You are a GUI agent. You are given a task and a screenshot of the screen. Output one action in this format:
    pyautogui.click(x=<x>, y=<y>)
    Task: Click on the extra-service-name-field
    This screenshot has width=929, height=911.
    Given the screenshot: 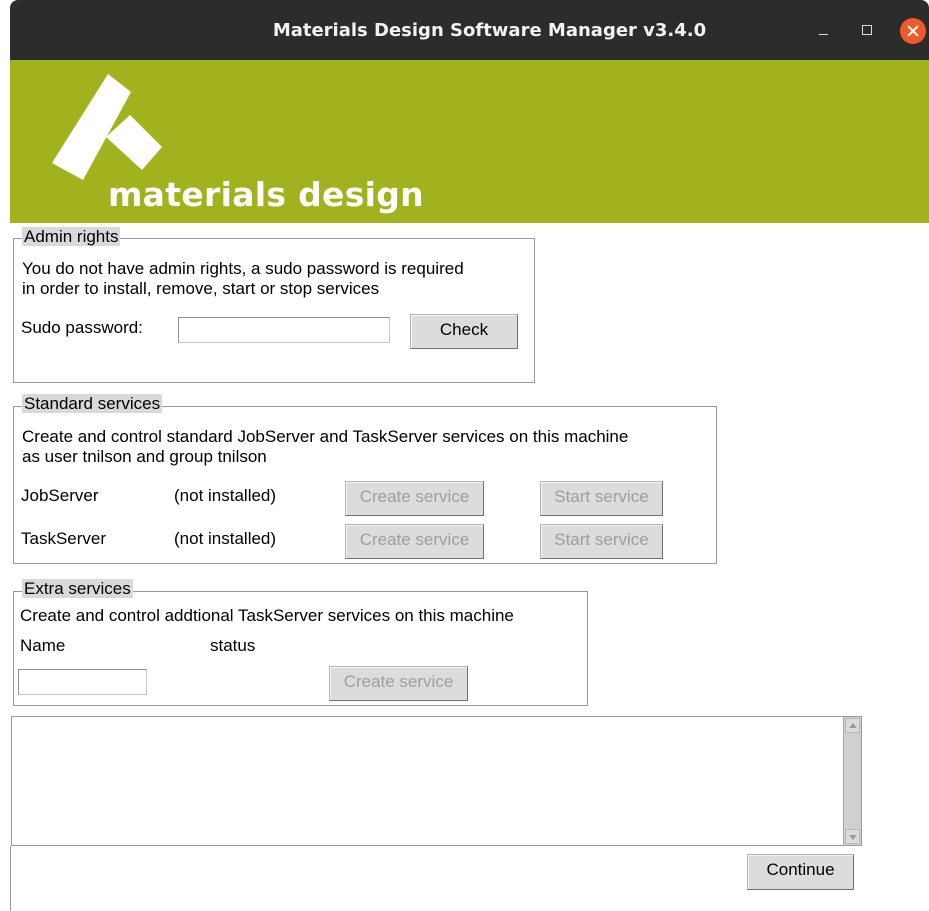 What is the action you would take?
    pyautogui.click(x=82, y=682)
    